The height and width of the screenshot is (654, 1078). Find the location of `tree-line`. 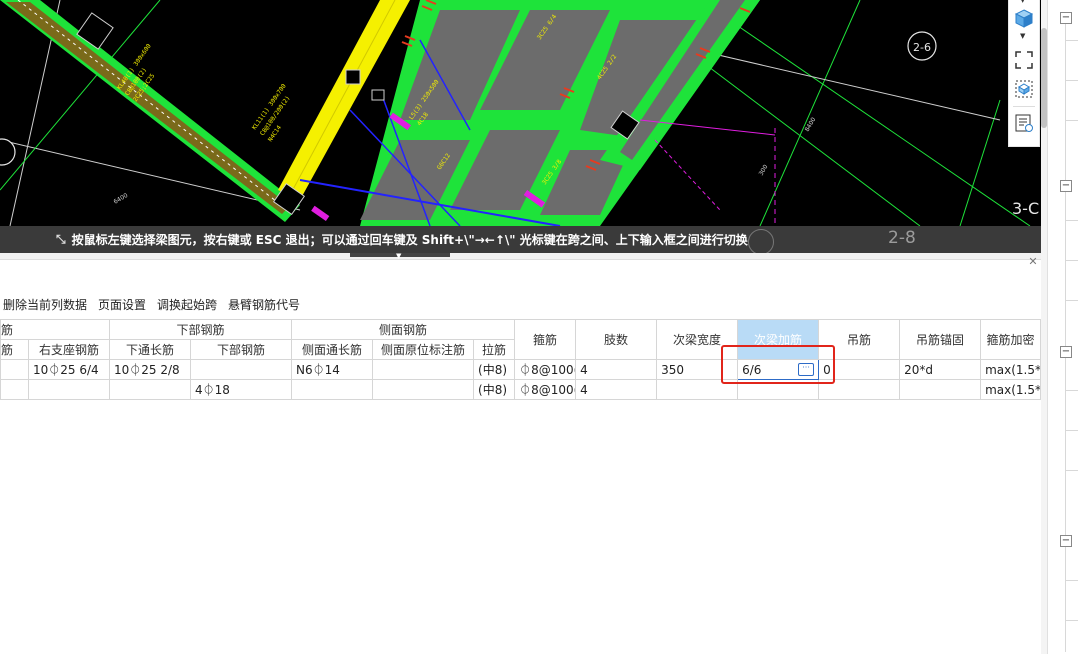

tree-line is located at coordinates (1065, 337).